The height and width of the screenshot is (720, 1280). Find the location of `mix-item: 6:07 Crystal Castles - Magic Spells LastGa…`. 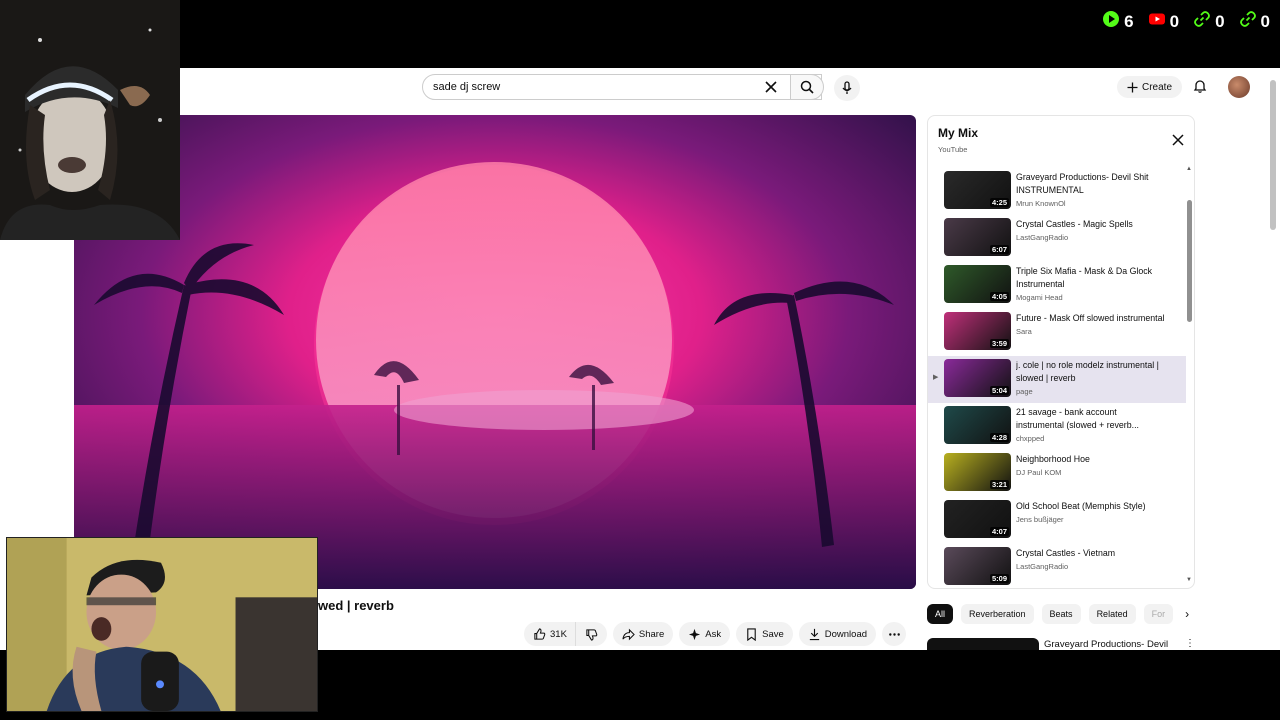

mix-item: 6:07 Crystal Castles - Magic Spells LastGa… is located at coordinates (1057, 238).